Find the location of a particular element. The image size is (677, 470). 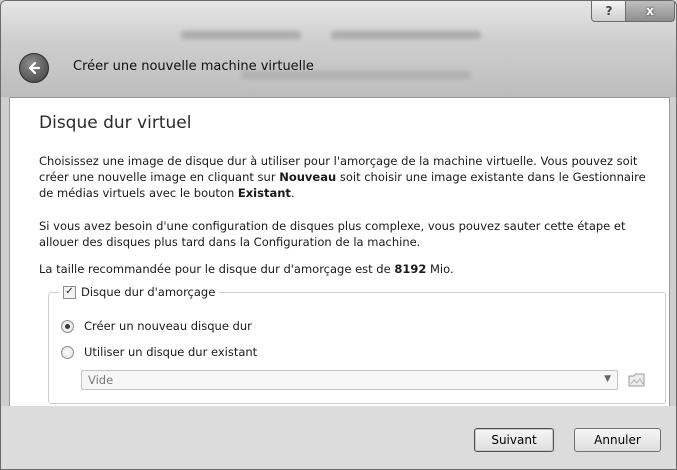

next-button: Suivant is located at coordinates (514, 440).